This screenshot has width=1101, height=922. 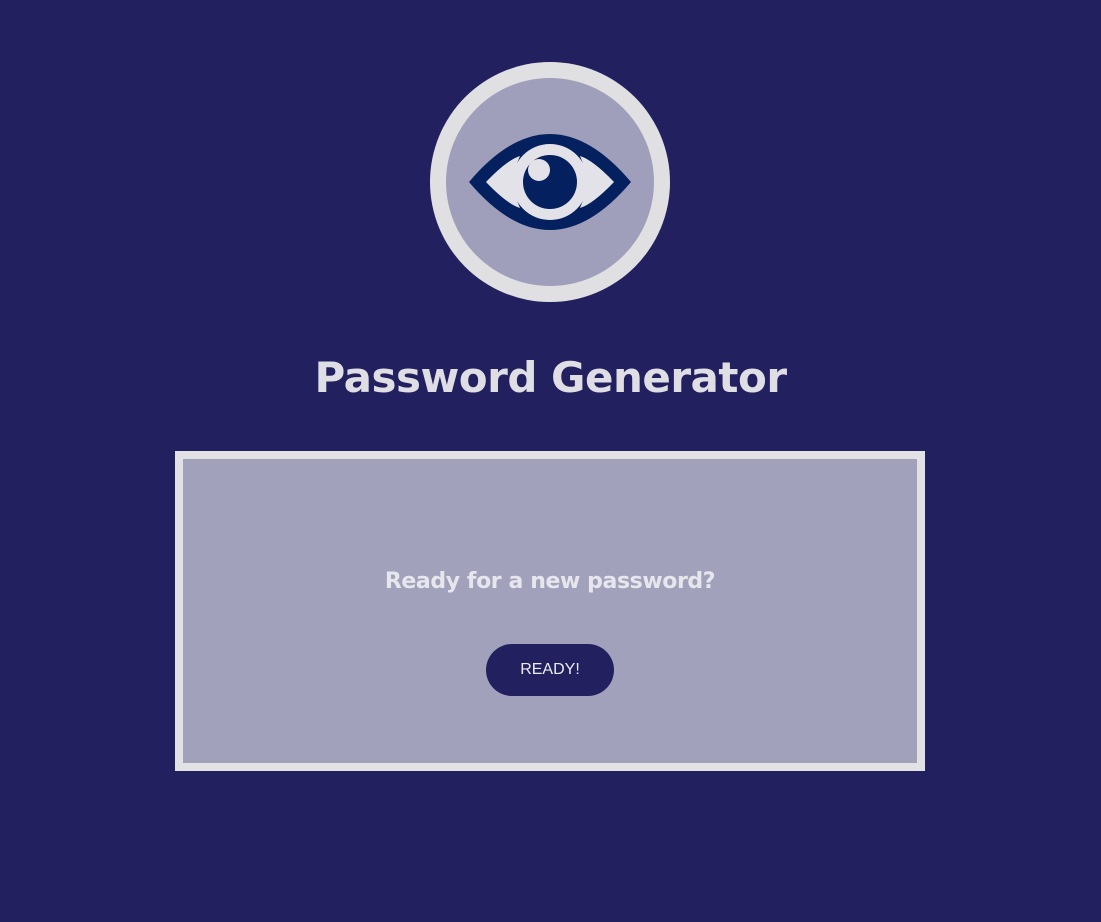 I want to click on page-title: Password Generator, so click(x=550, y=377).